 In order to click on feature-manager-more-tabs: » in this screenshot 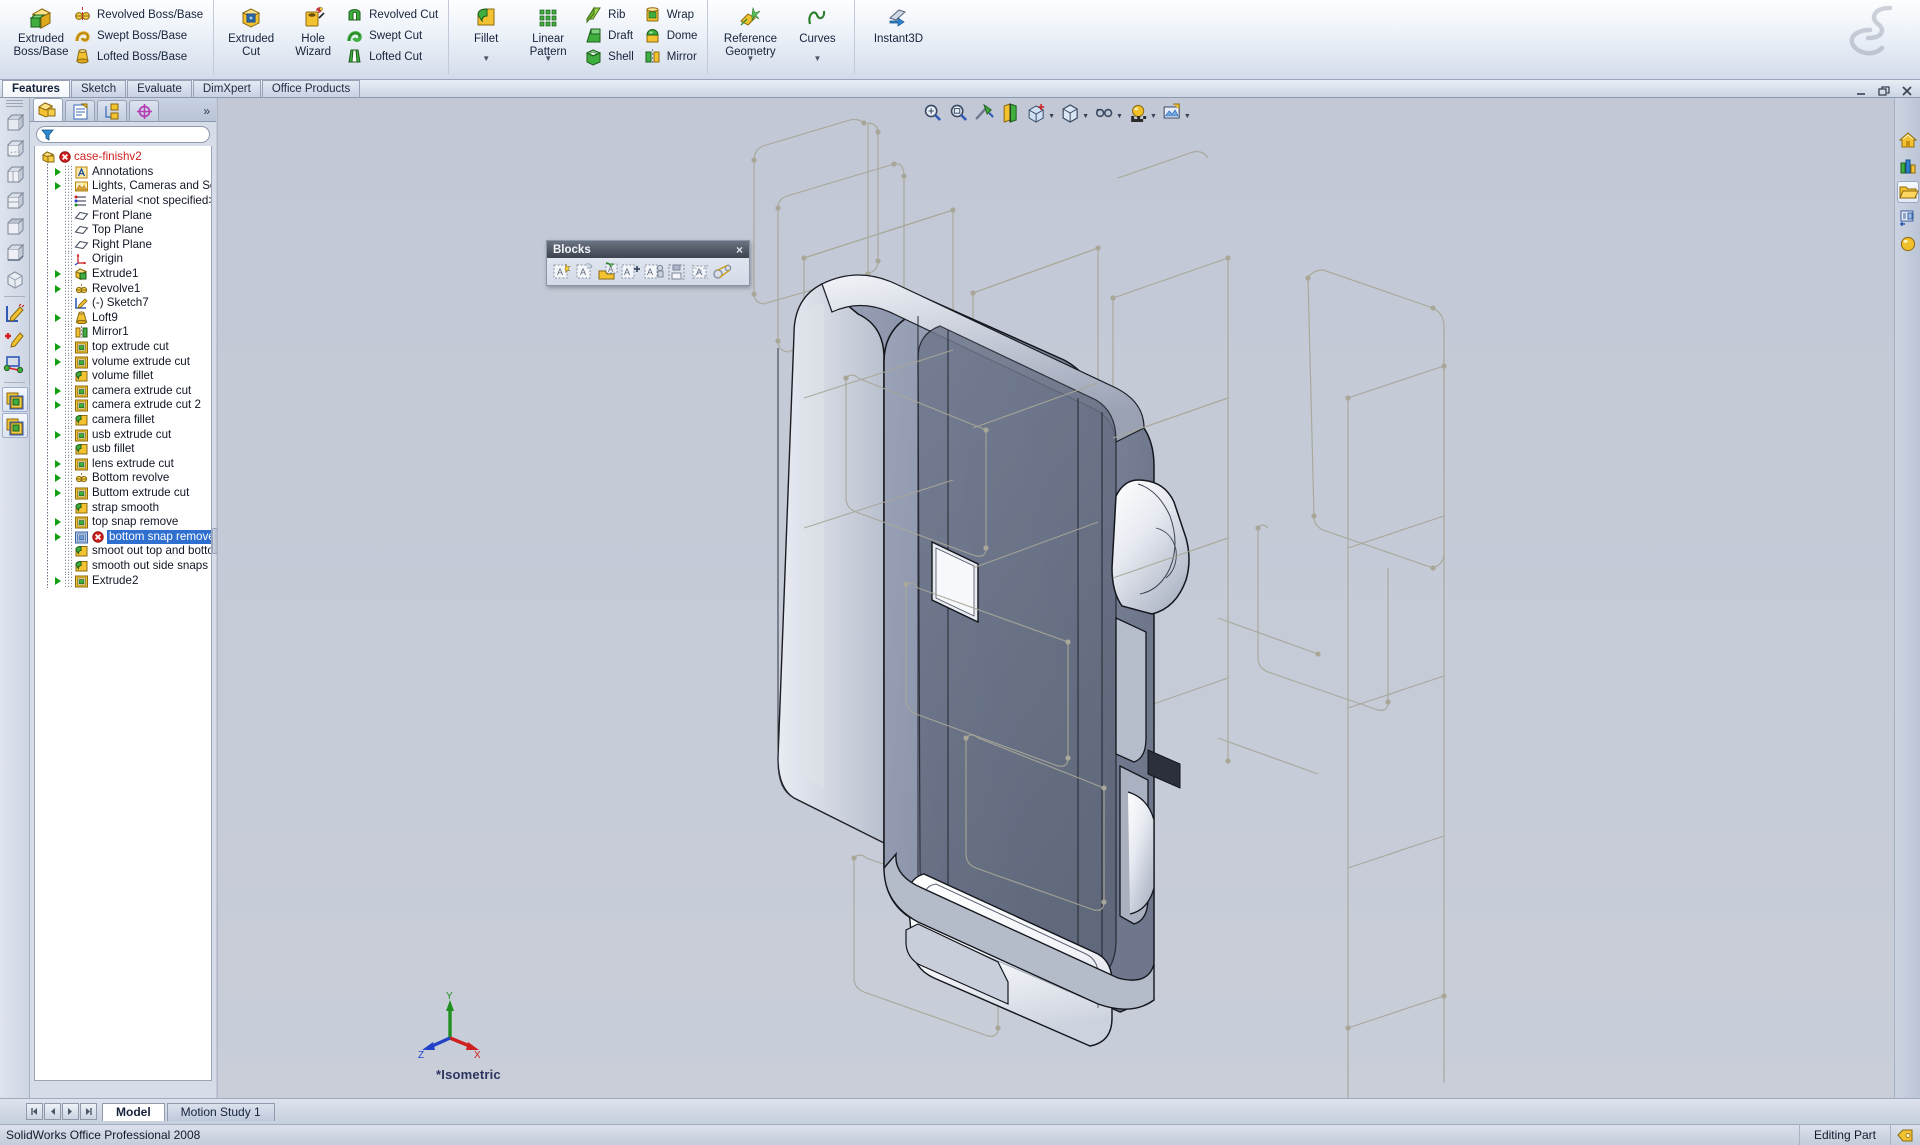, I will do `click(209, 112)`.